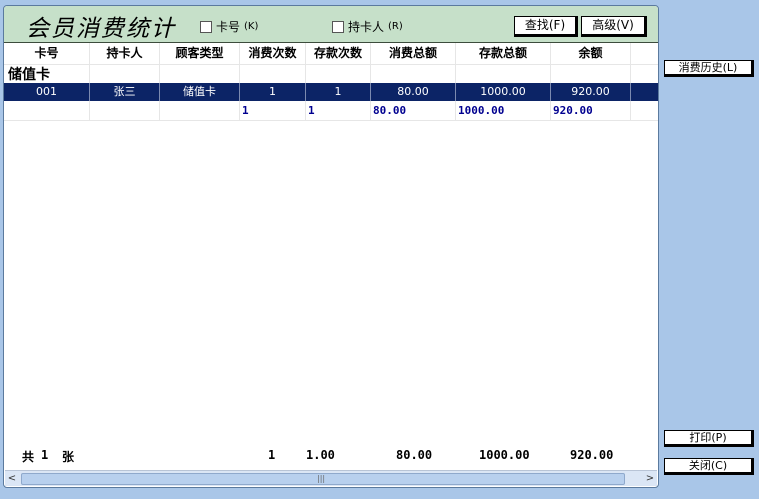  What do you see at coordinates (273, 53) in the screenshot?
I see `col-consume-count: 消费次数` at bounding box center [273, 53].